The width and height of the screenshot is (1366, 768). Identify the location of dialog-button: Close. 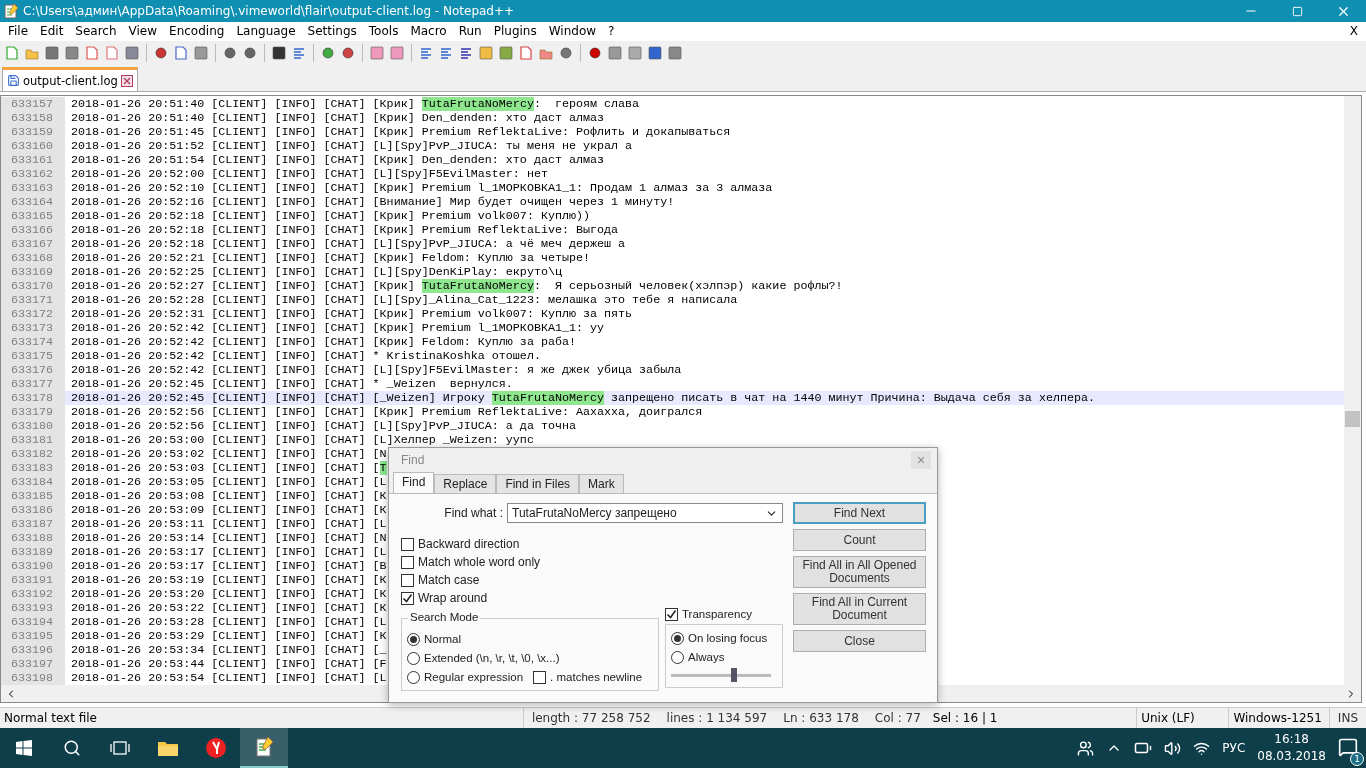
(859, 641).